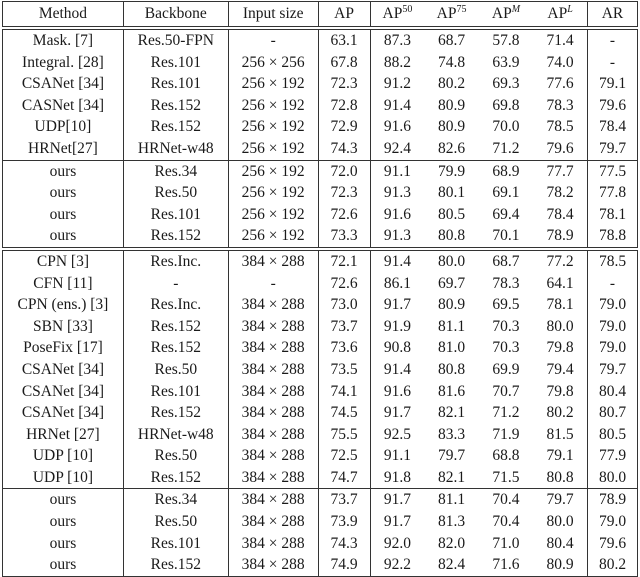 Image resolution: width=640 pixels, height=577 pixels. What do you see at coordinates (343, 413) in the screenshot?
I see `cell-ap: 74.5` at bounding box center [343, 413].